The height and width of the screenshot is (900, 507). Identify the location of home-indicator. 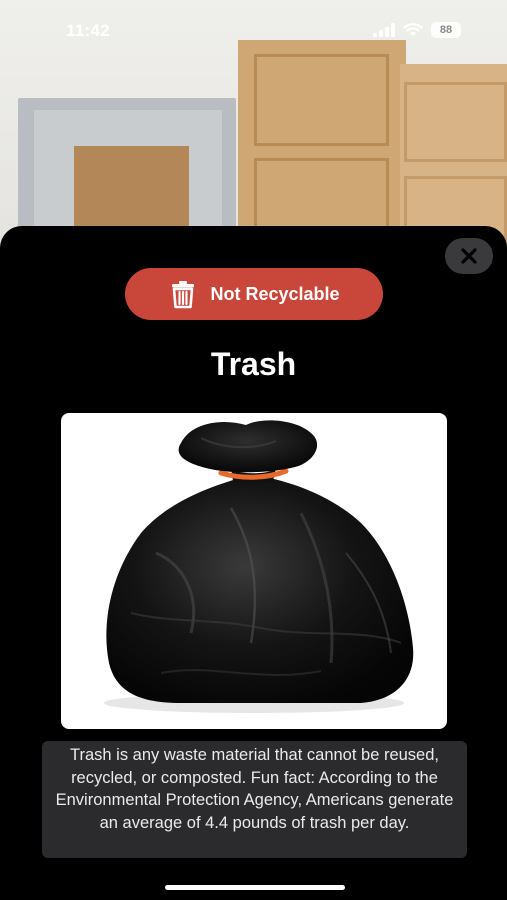
(255, 887).